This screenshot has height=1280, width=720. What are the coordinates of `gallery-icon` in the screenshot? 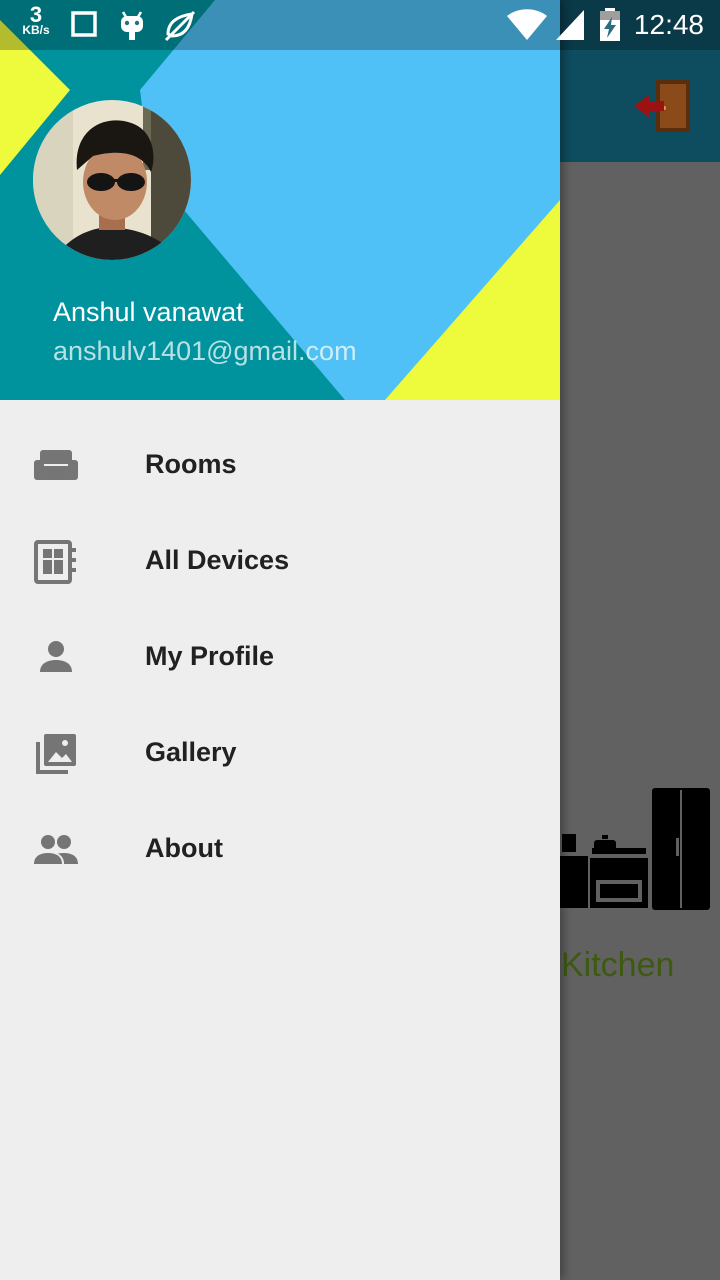 It's located at (56, 754).